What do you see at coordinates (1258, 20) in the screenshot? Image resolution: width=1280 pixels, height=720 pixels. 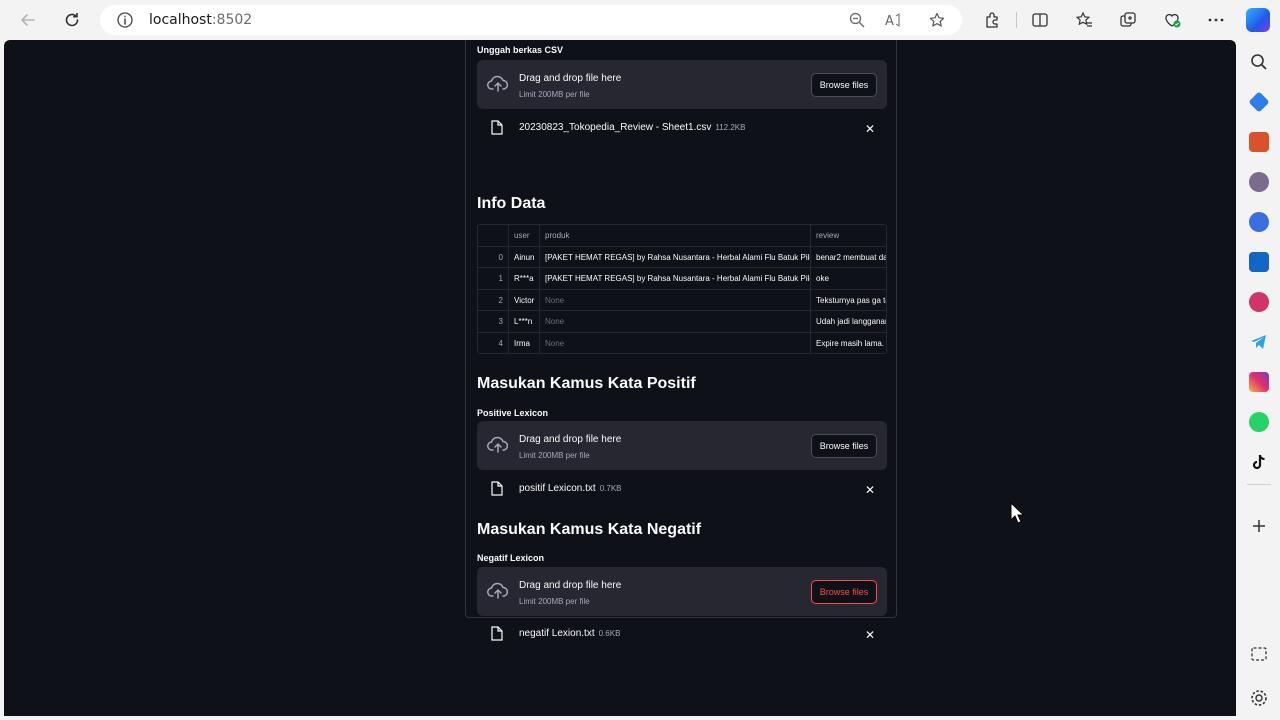 I see `copilot-icon` at bounding box center [1258, 20].